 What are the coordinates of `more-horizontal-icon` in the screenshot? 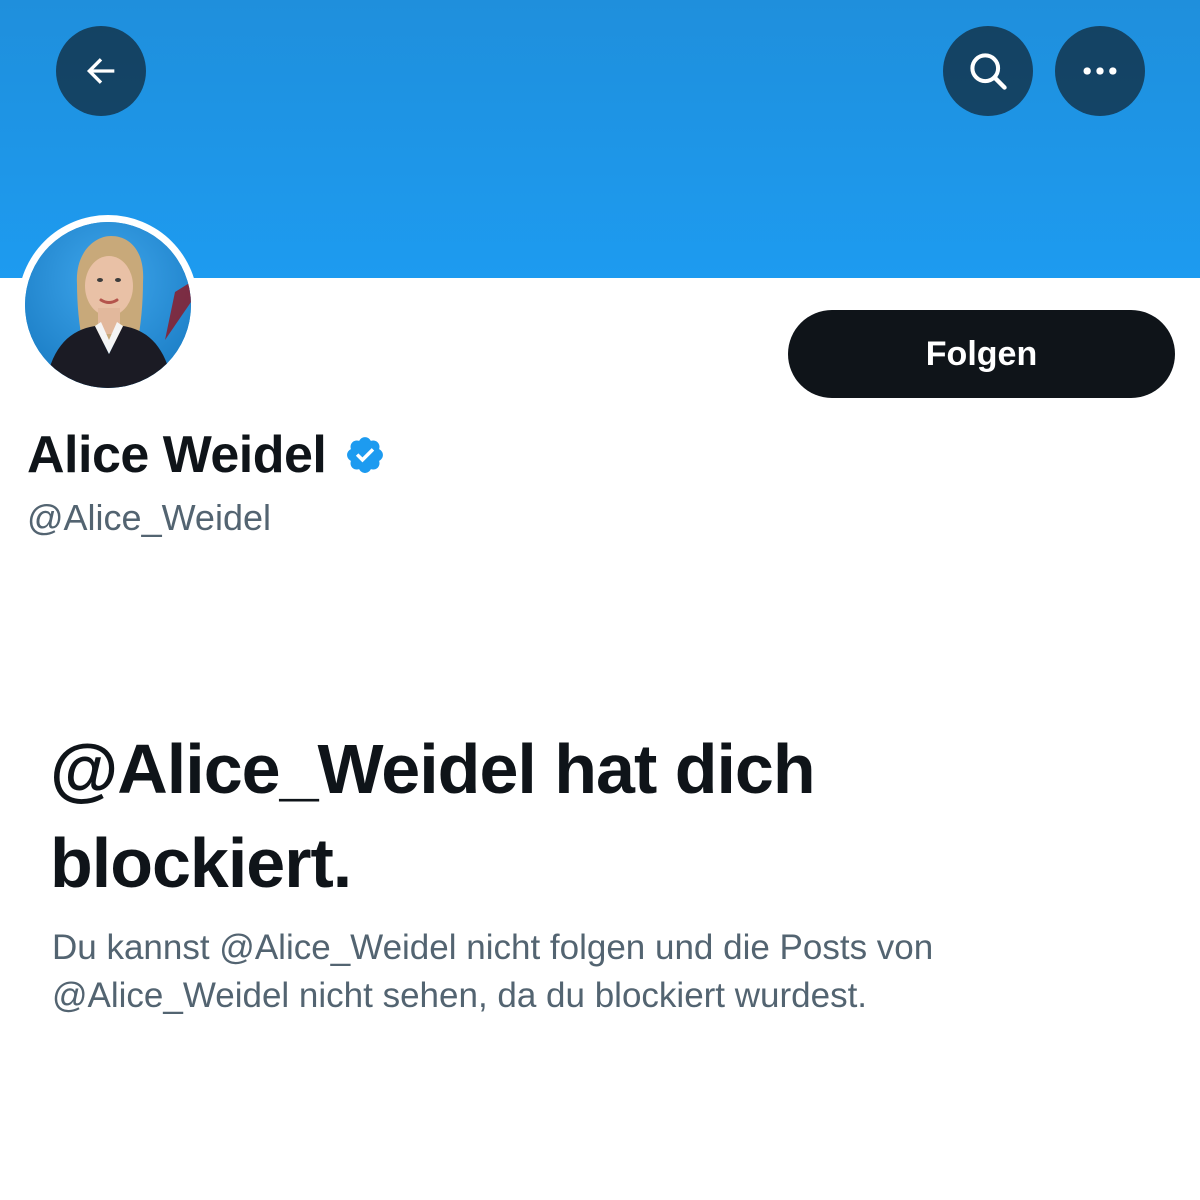 It's located at (1100, 71).